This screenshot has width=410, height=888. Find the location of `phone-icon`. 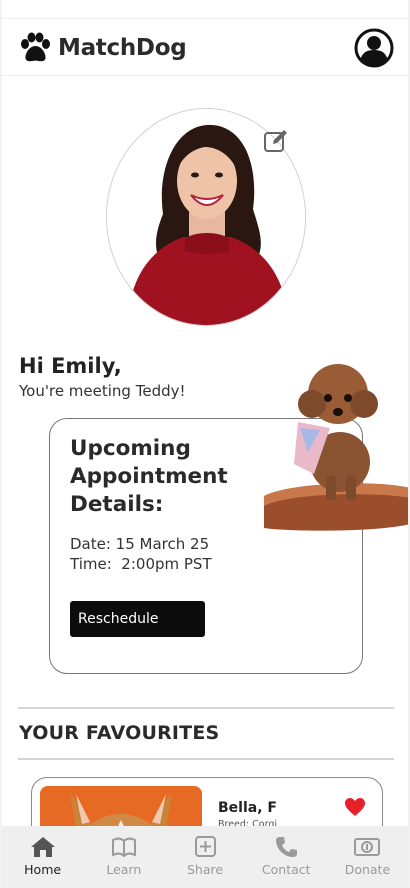

phone-icon is located at coordinates (287, 847).